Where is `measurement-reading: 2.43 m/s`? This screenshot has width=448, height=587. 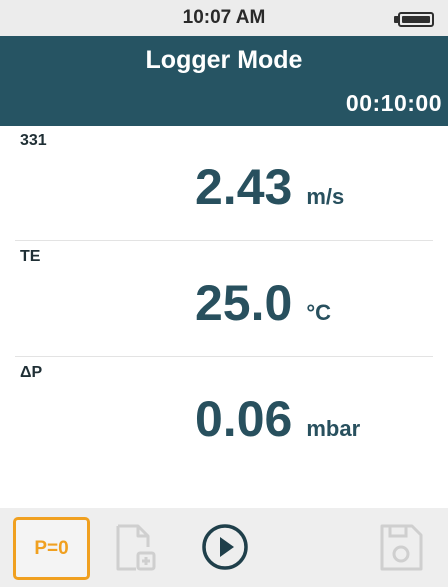 measurement-reading: 2.43 m/s is located at coordinates (269, 187).